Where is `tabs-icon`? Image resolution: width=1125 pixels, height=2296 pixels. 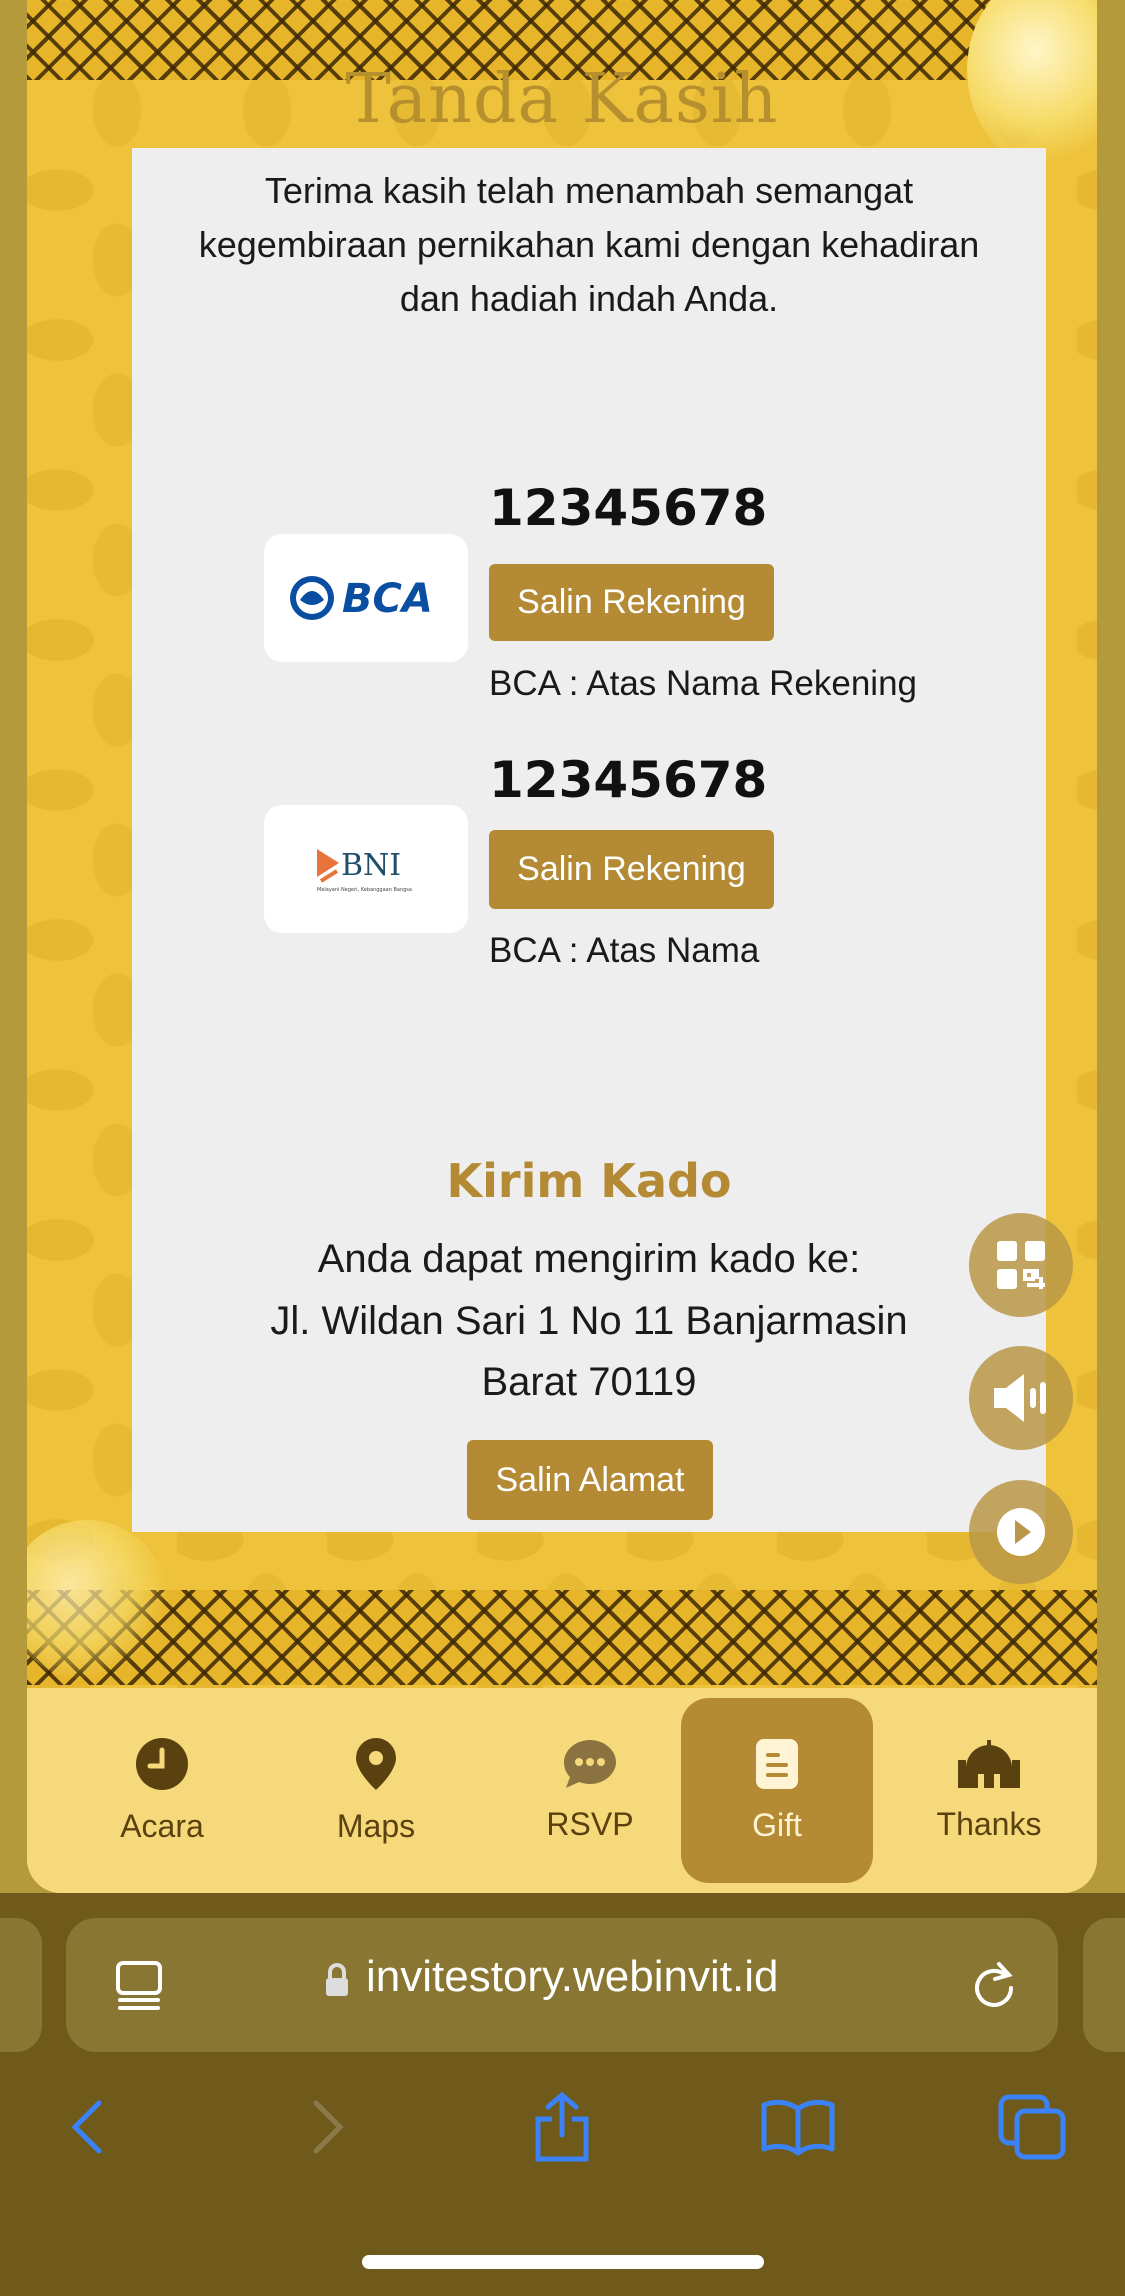
tabs-icon is located at coordinates (1032, 2127).